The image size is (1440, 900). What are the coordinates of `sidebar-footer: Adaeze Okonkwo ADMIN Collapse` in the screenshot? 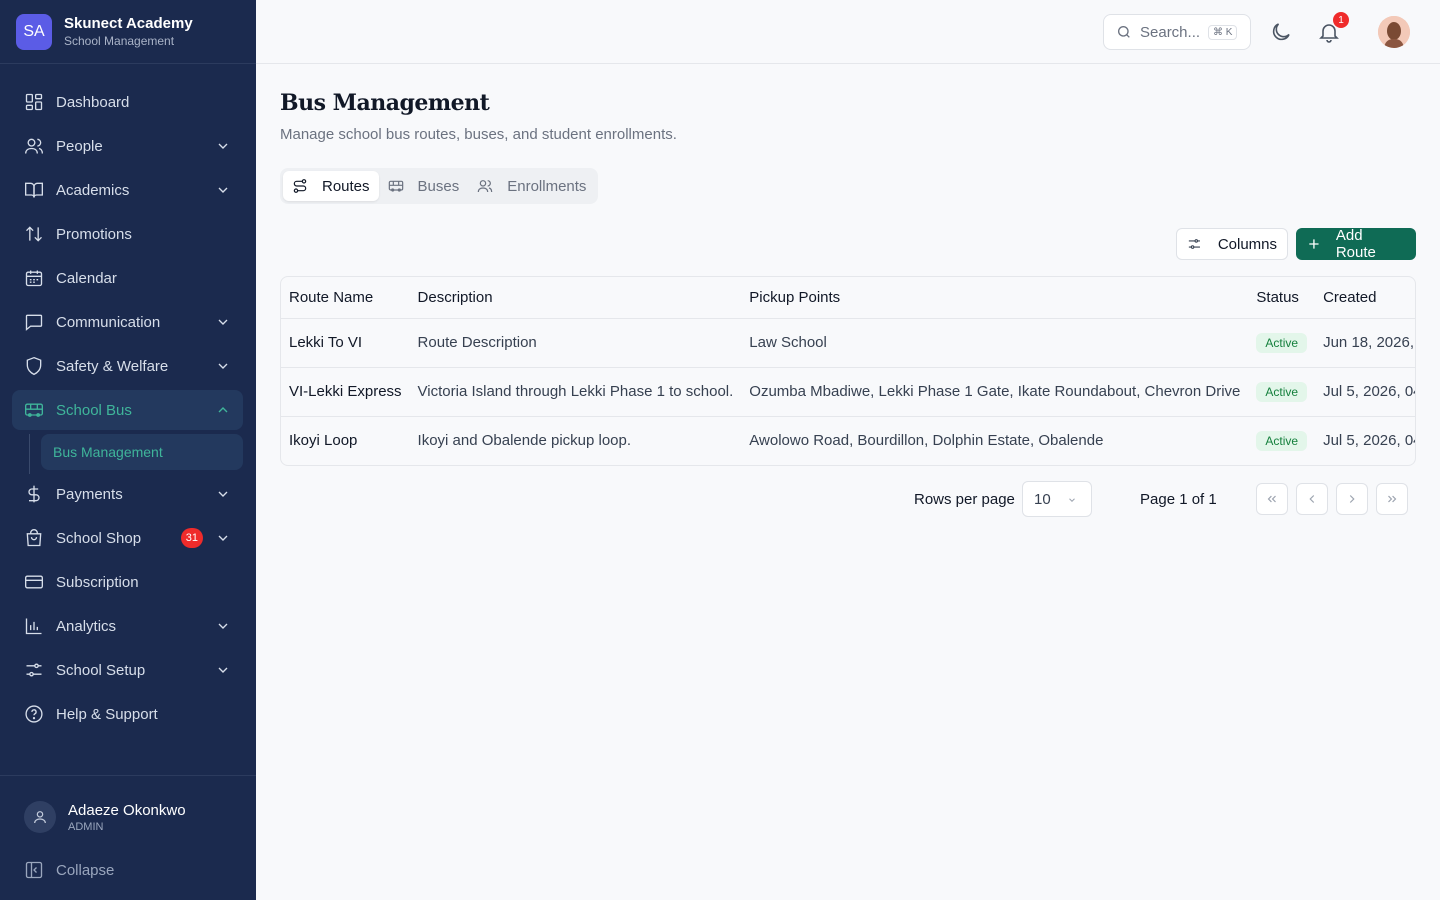 It's located at (128, 837).